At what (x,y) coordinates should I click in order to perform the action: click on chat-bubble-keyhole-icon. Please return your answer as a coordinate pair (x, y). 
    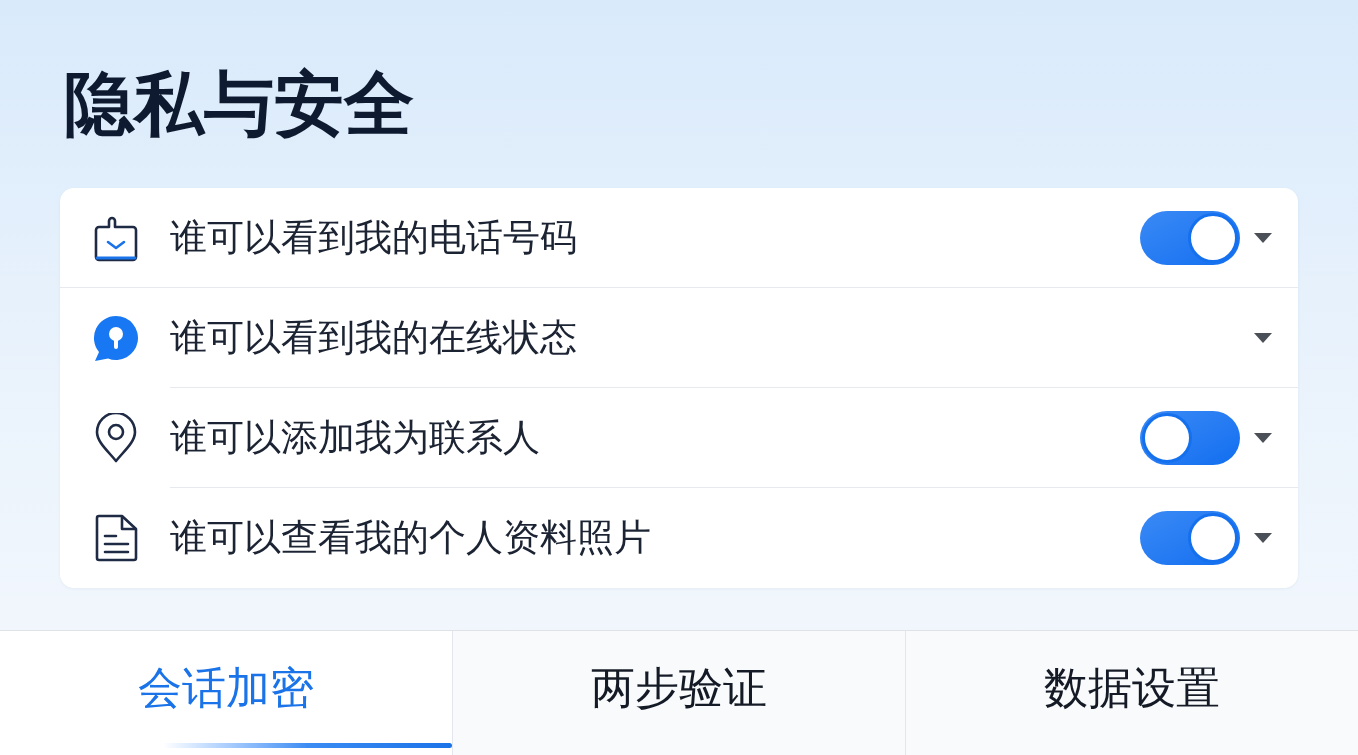
    Looking at the image, I should click on (116, 338).